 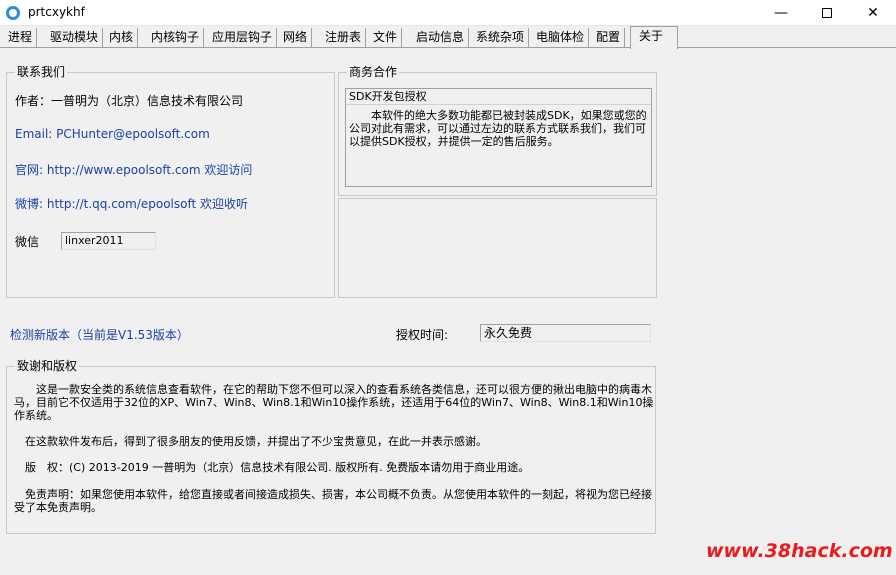 I want to click on tab-system-misc: 系统杂项, so click(x=501, y=38).